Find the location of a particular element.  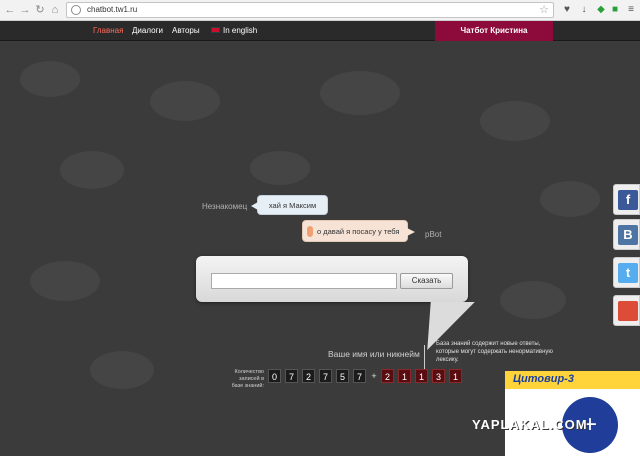

new-counter-digit: 2 is located at coordinates (387, 376).